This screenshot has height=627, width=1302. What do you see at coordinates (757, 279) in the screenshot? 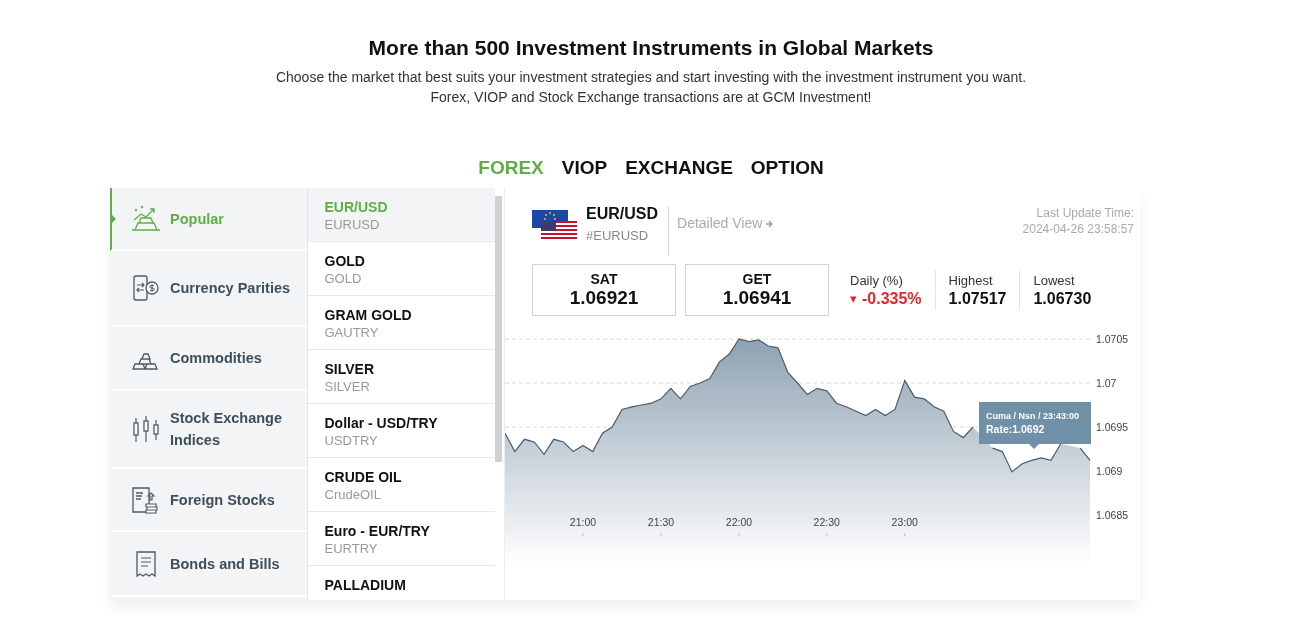
I see `quote-label: GET` at bounding box center [757, 279].